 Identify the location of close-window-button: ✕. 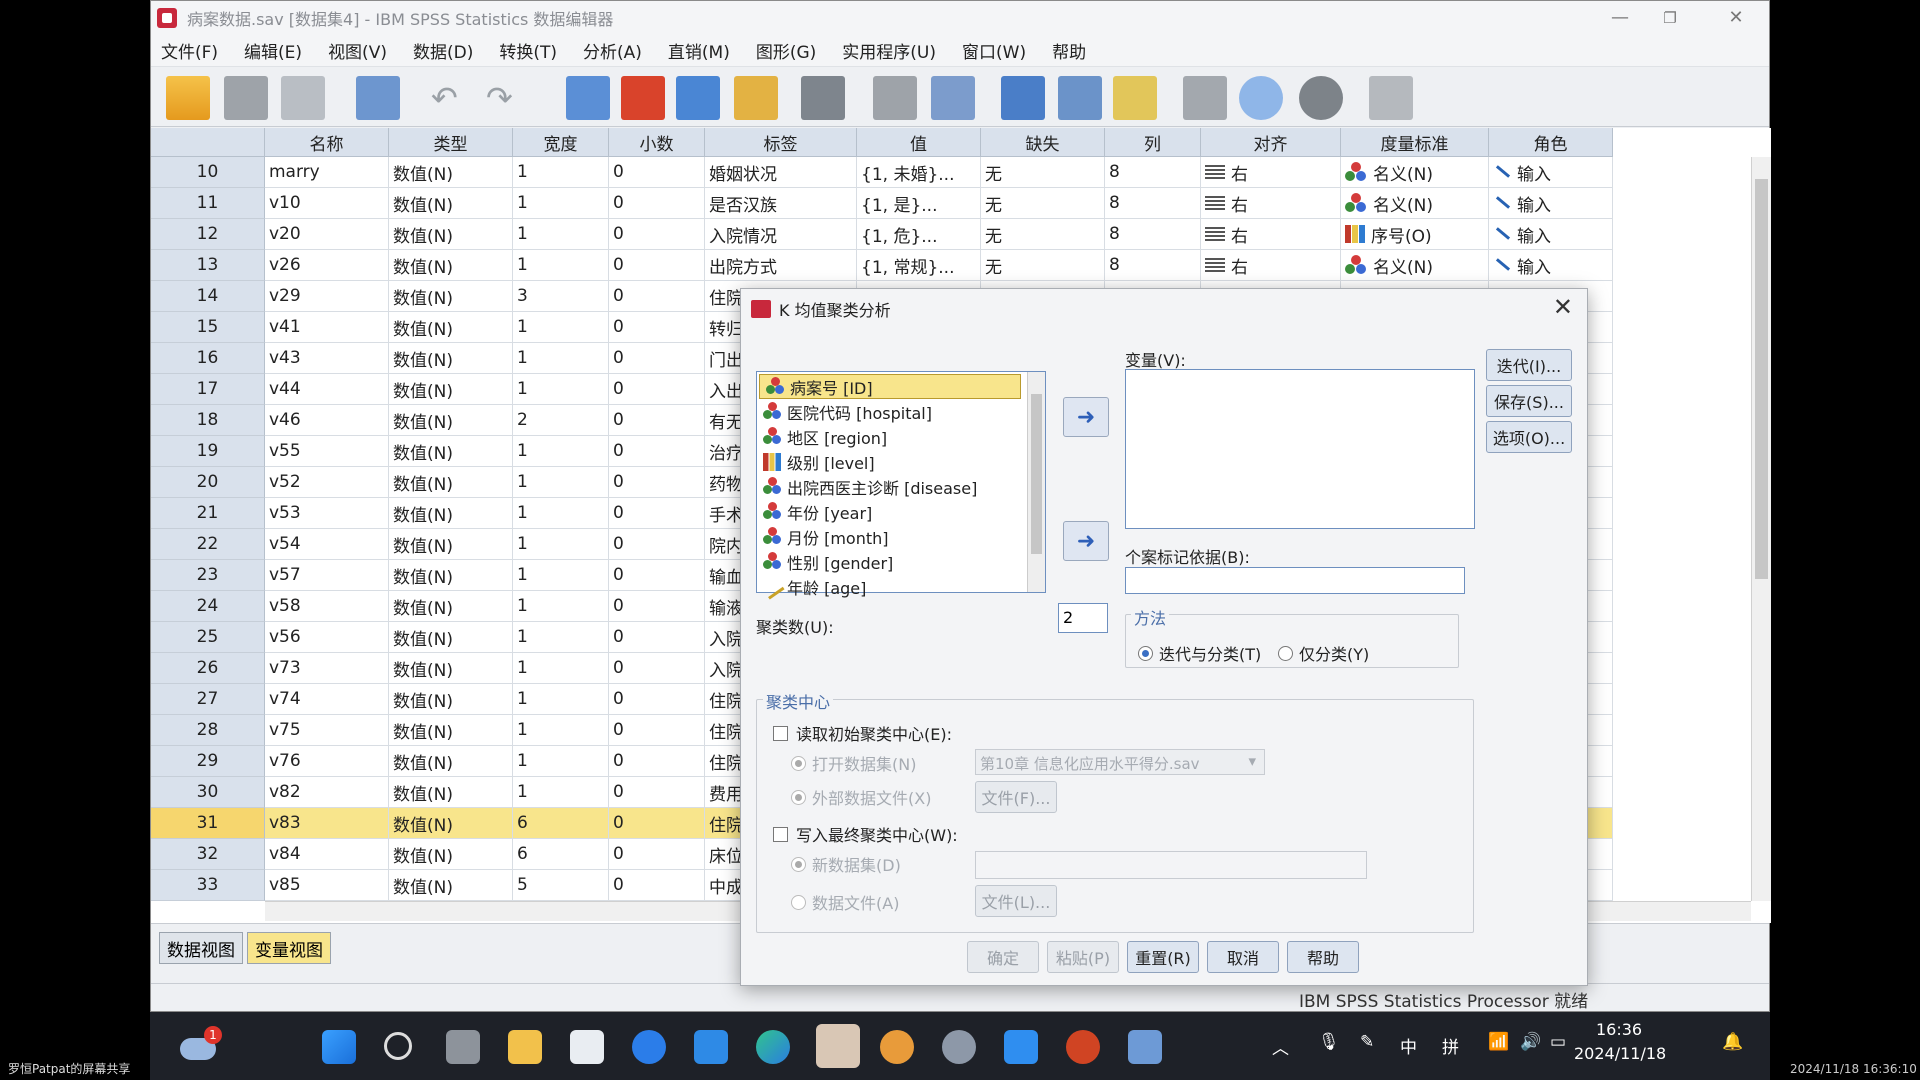
(1736, 17).